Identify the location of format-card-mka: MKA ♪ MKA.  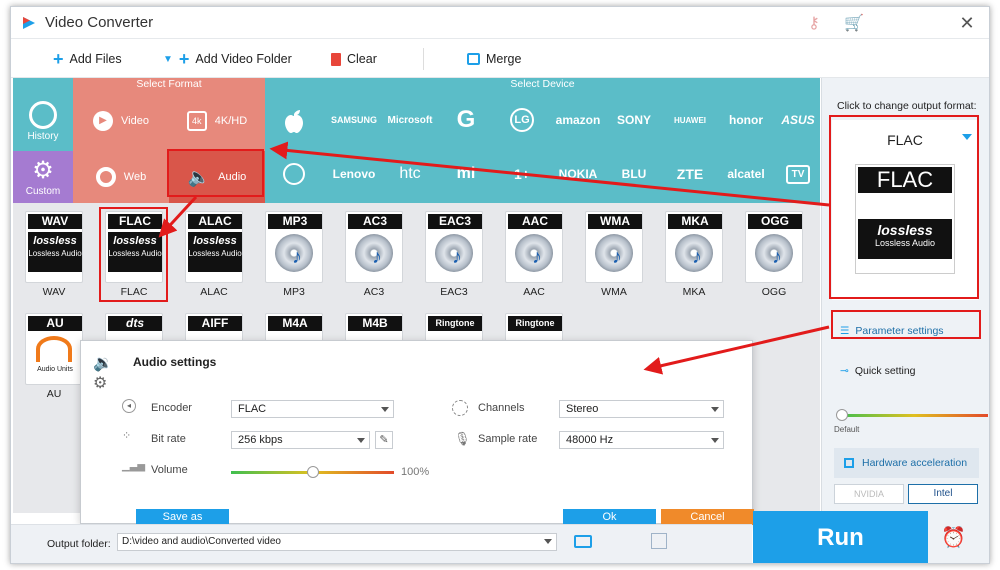
(694, 253).